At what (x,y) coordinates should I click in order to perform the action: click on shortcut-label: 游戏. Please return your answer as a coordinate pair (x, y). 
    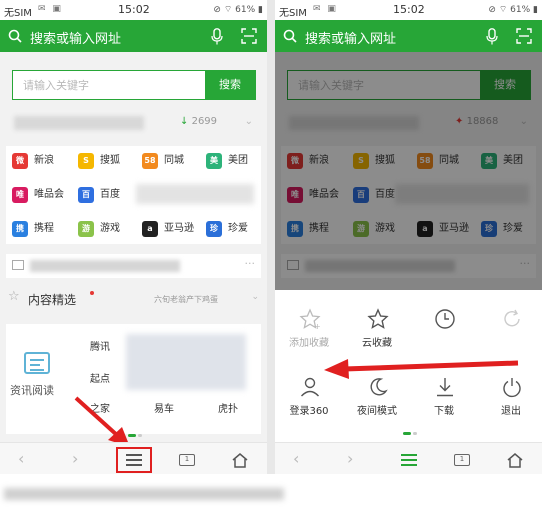
    Looking at the image, I should click on (110, 228).